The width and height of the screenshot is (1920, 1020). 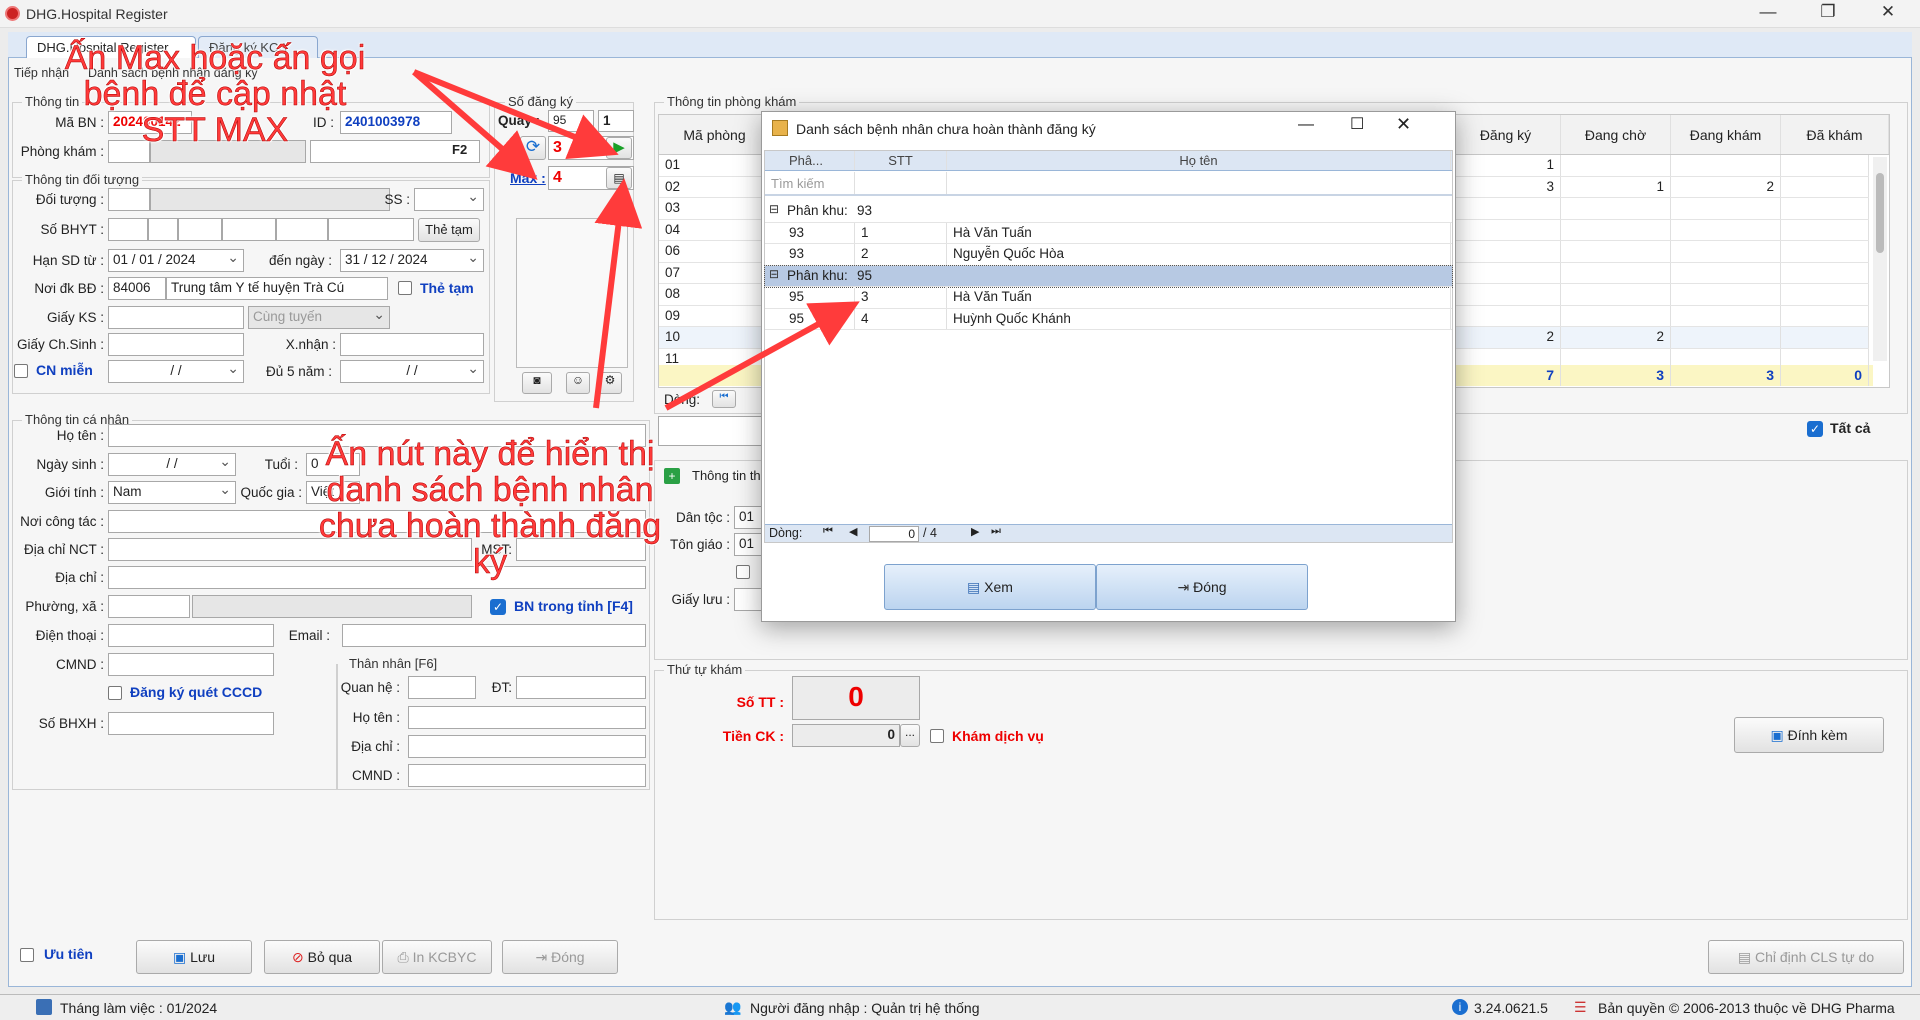 I want to click on arrow-to-dialog, so click(x=762, y=356).